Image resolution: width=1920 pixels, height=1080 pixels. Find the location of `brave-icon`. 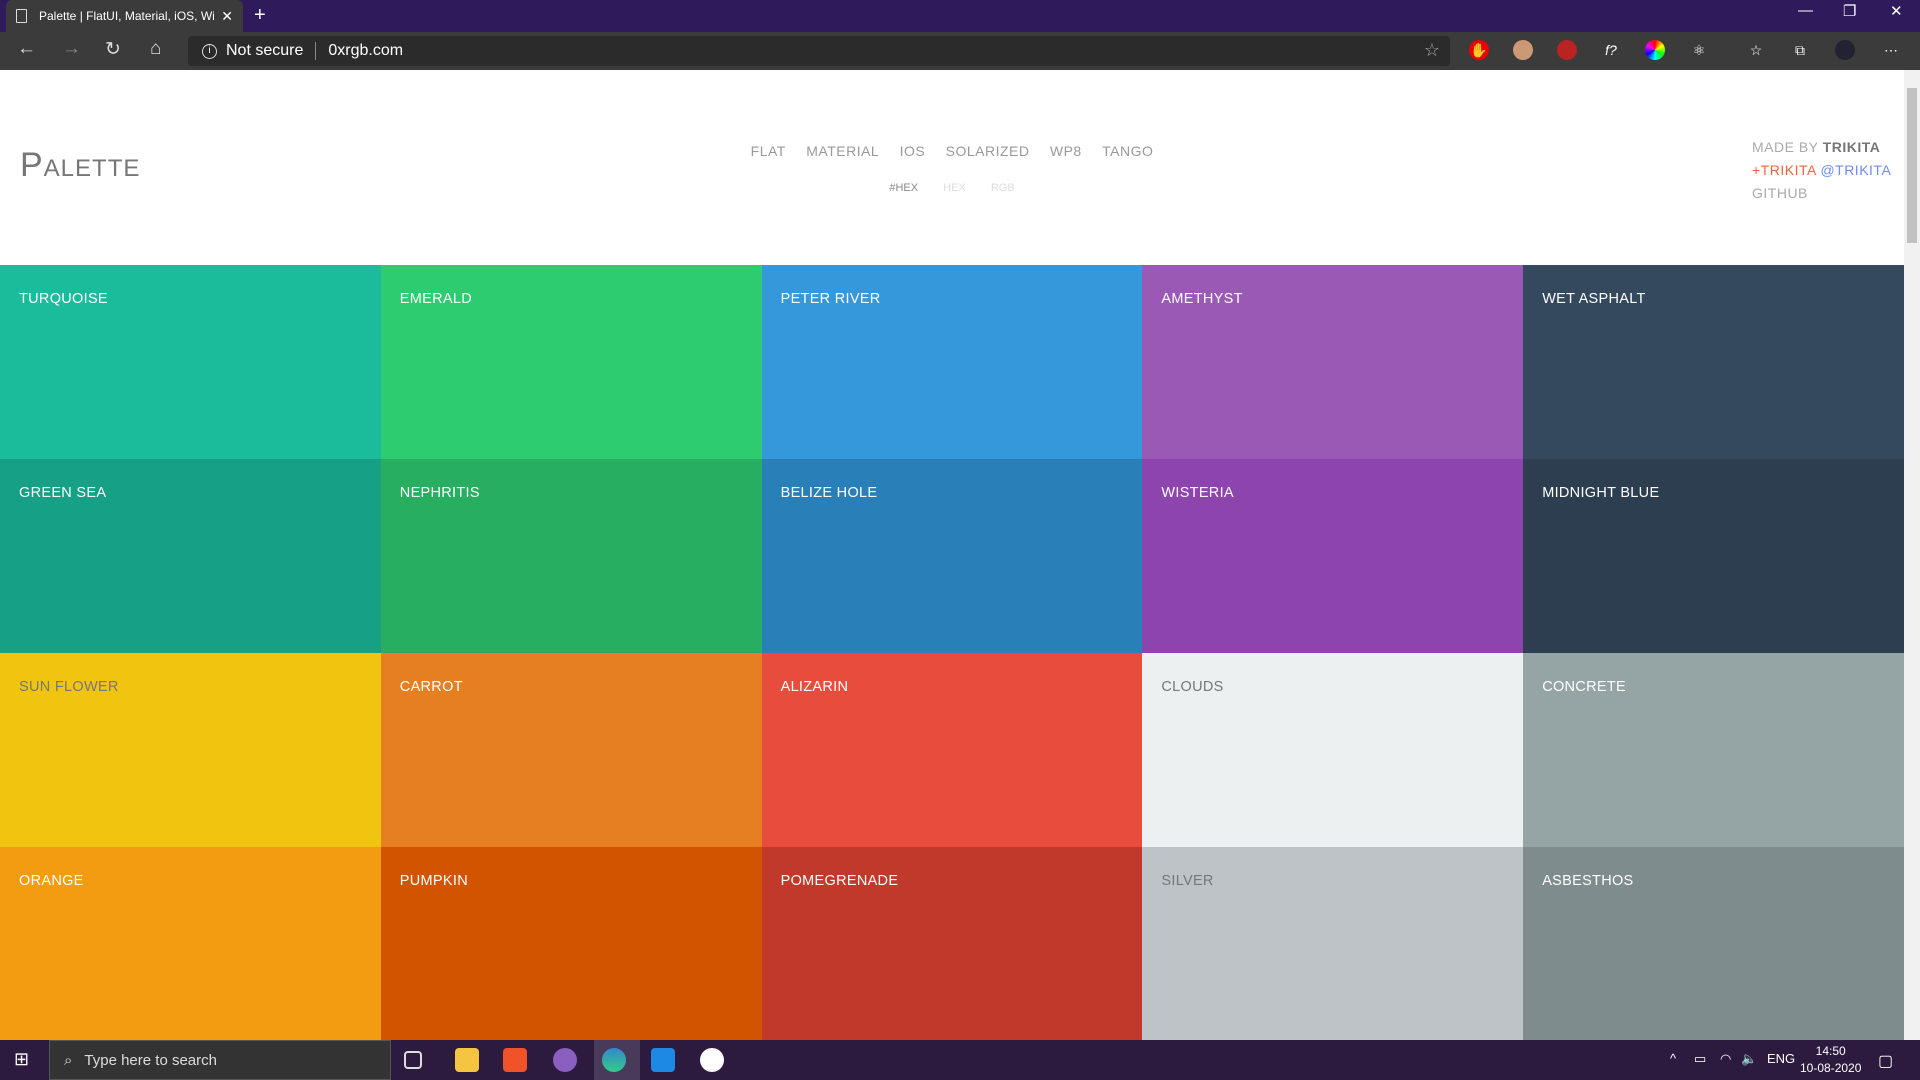

brave-icon is located at coordinates (515, 1060).